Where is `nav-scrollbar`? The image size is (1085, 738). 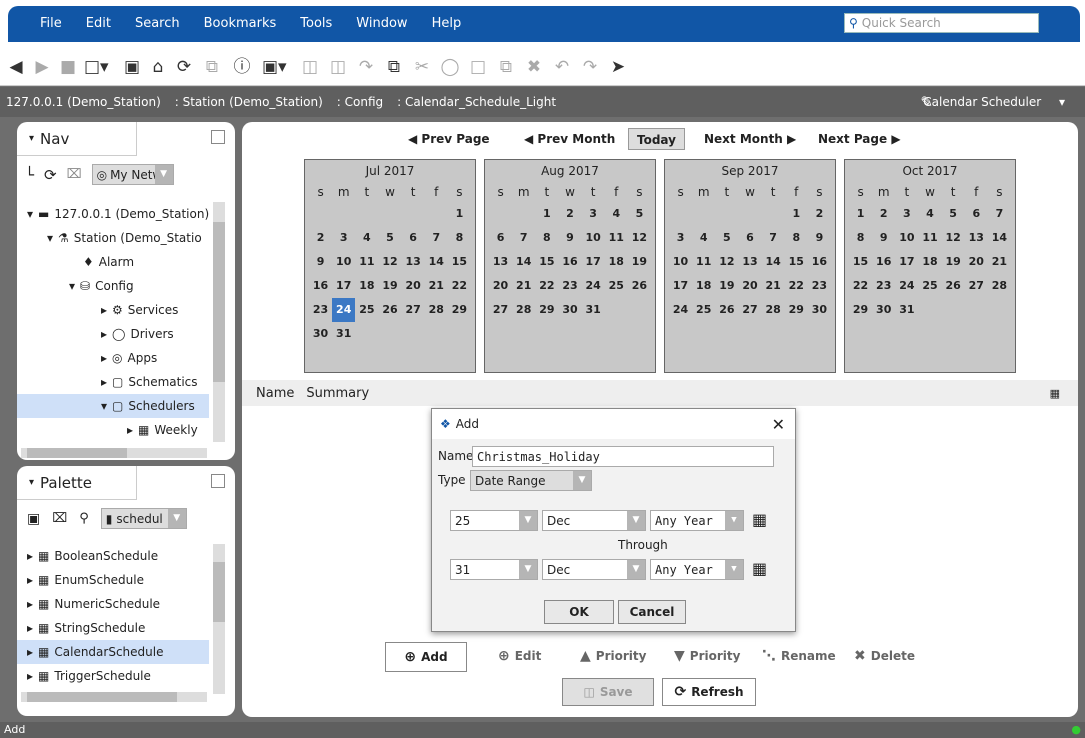 nav-scrollbar is located at coordinates (219, 322).